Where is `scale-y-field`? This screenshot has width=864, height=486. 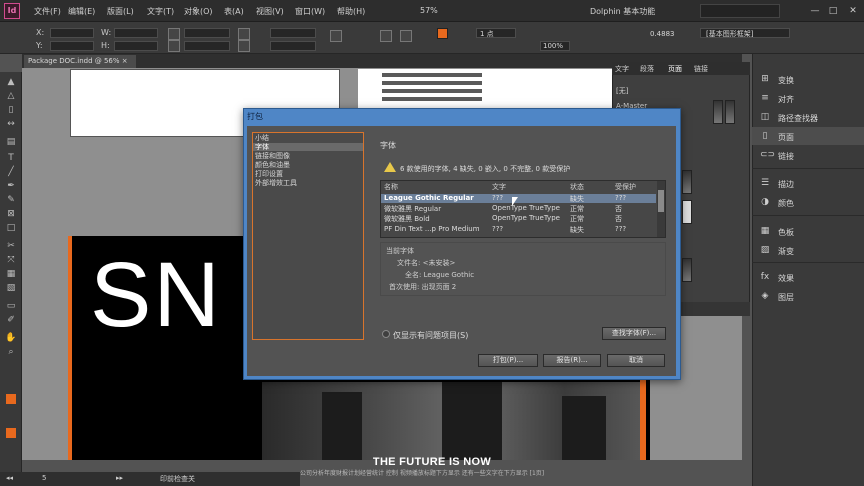 scale-y-field is located at coordinates (207, 46).